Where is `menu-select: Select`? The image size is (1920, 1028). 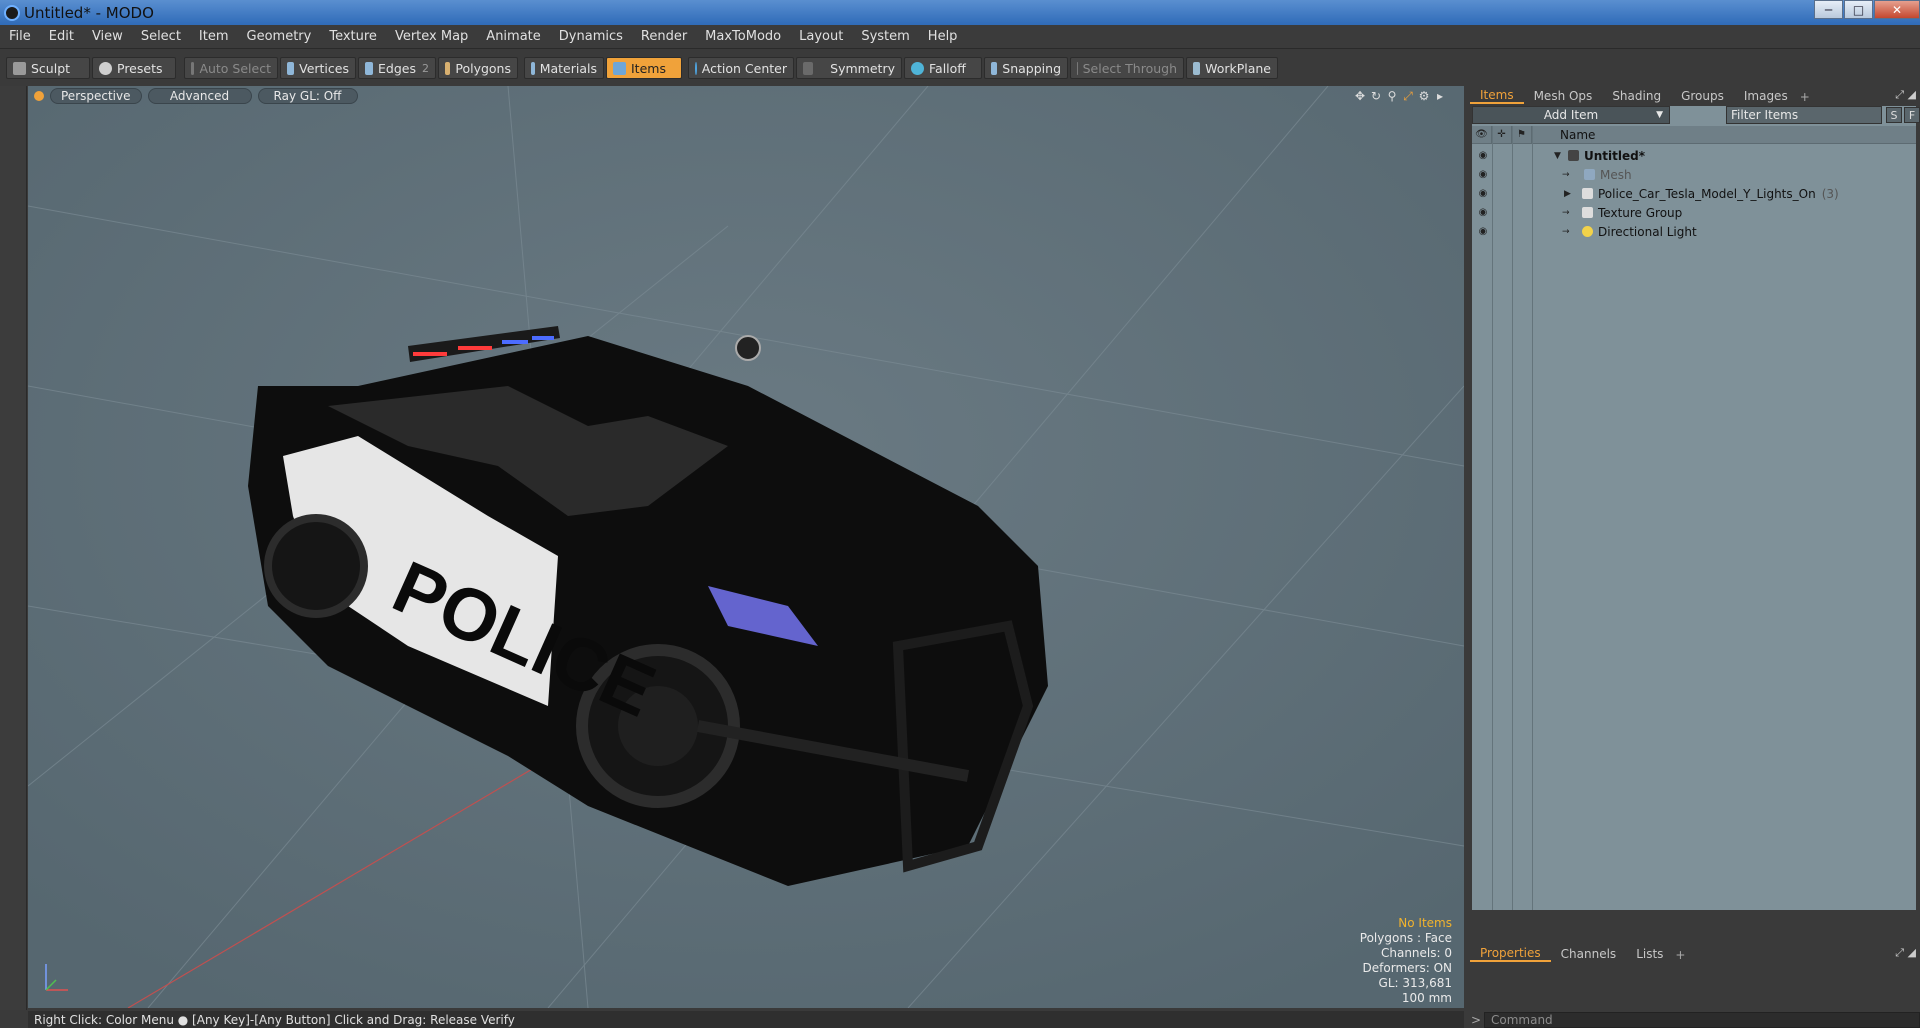
menu-select: Select is located at coordinates (161, 36).